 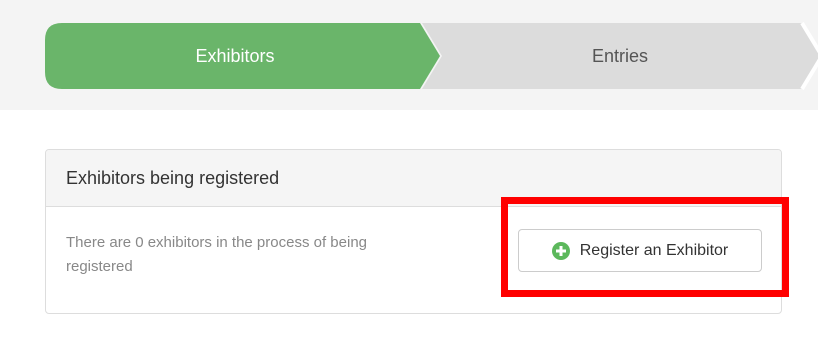 What do you see at coordinates (645, 247) in the screenshot?
I see `highlight-annotation-box` at bounding box center [645, 247].